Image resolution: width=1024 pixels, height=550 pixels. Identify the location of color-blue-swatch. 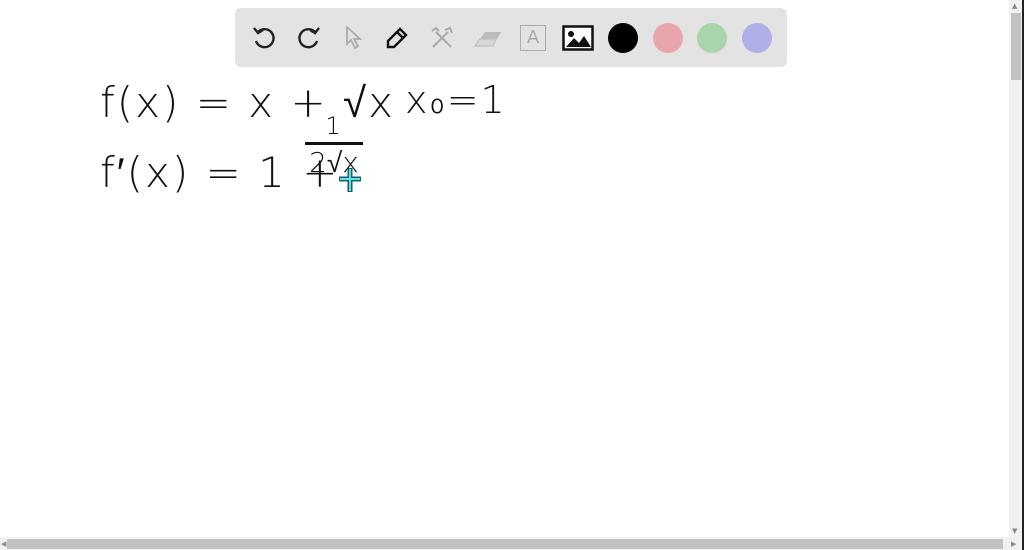
(757, 38).